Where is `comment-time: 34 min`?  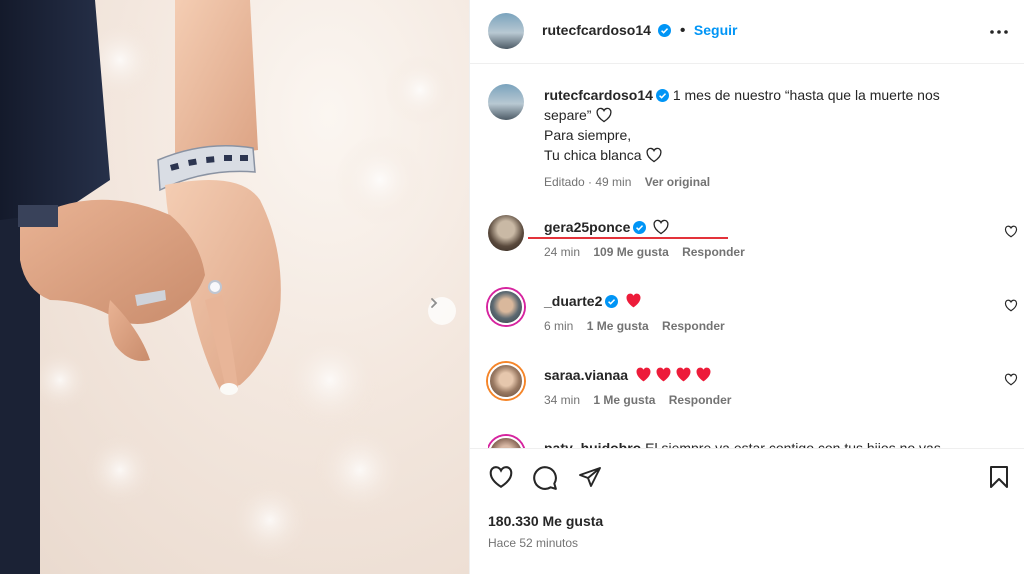 comment-time: 34 min is located at coordinates (562, 400).